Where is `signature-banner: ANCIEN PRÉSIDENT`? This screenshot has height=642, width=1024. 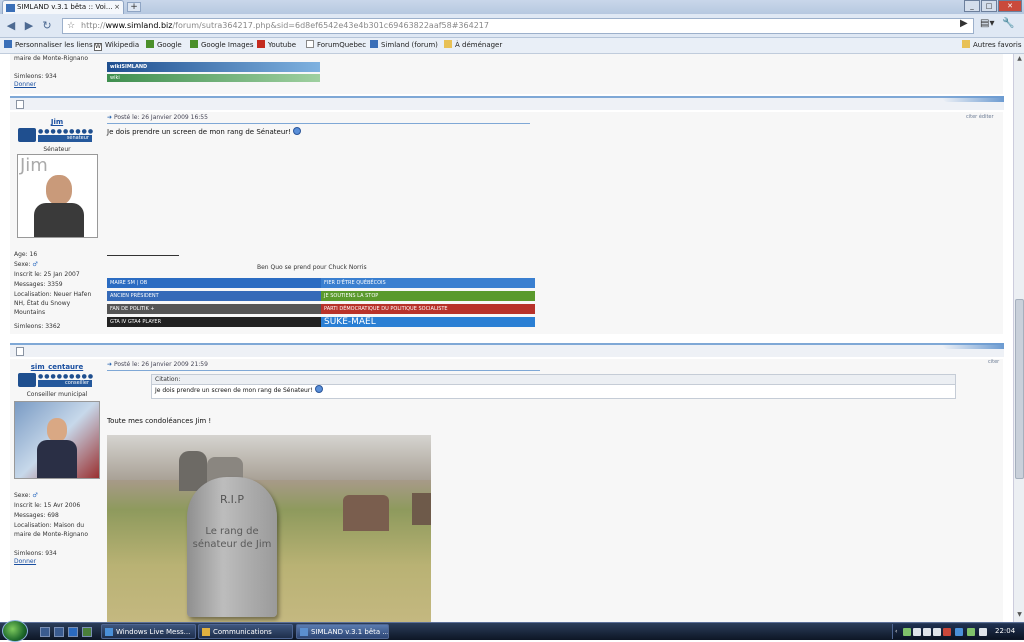
signature-banner: ANCIEN PRÉSIDENT is located at coordinates (214, 296).